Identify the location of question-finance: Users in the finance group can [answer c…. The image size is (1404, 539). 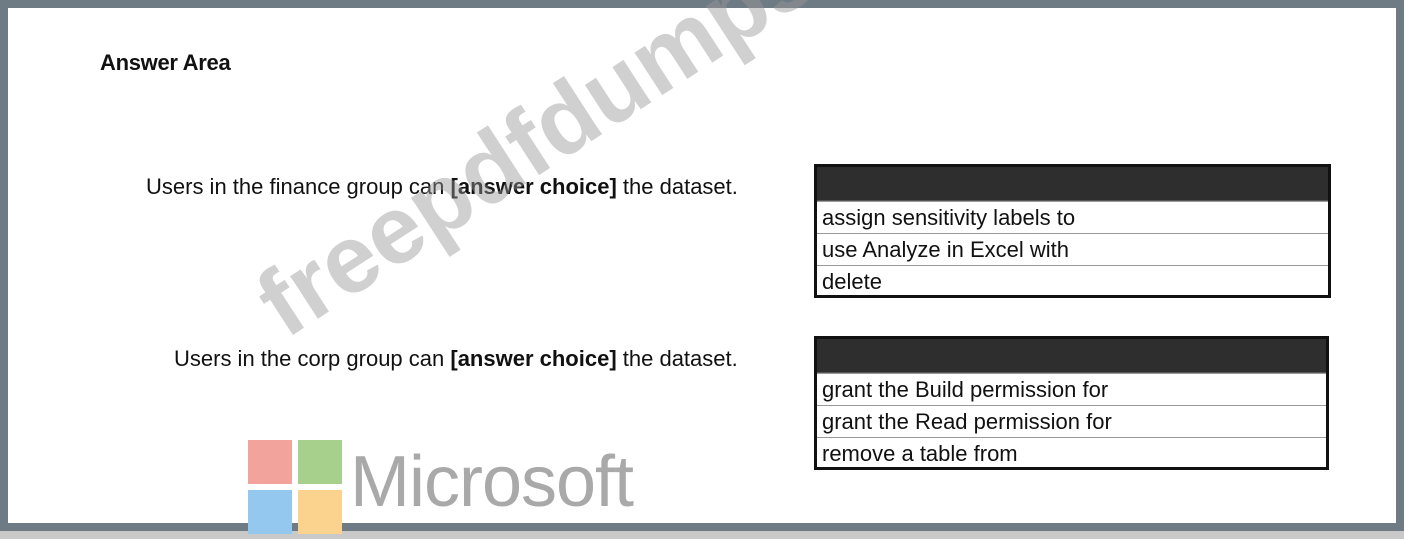
(442, 187).